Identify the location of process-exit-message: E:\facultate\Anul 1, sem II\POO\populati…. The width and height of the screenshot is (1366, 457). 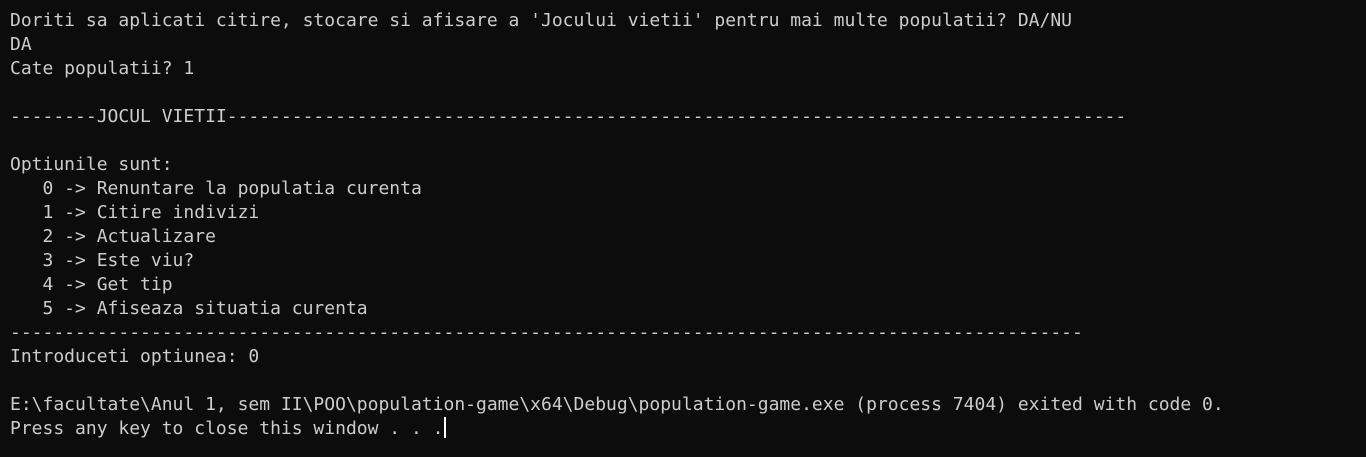
(617, 404).